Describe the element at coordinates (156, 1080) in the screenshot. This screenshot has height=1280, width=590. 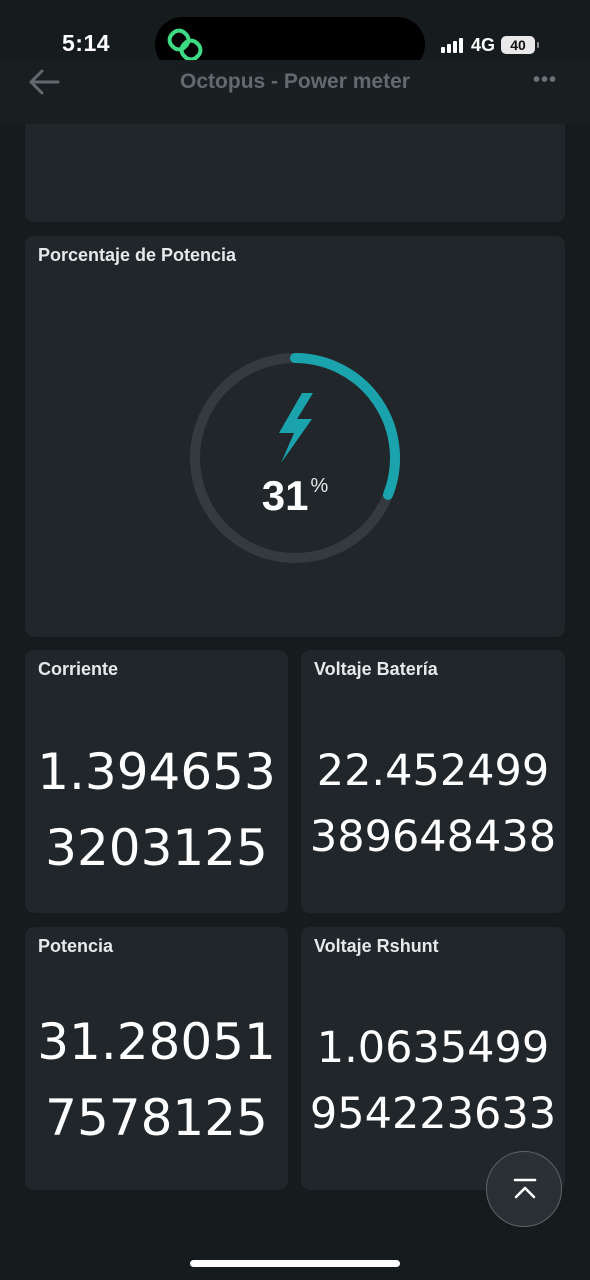
I see `power-value: 31.28051 7578125` at that location.